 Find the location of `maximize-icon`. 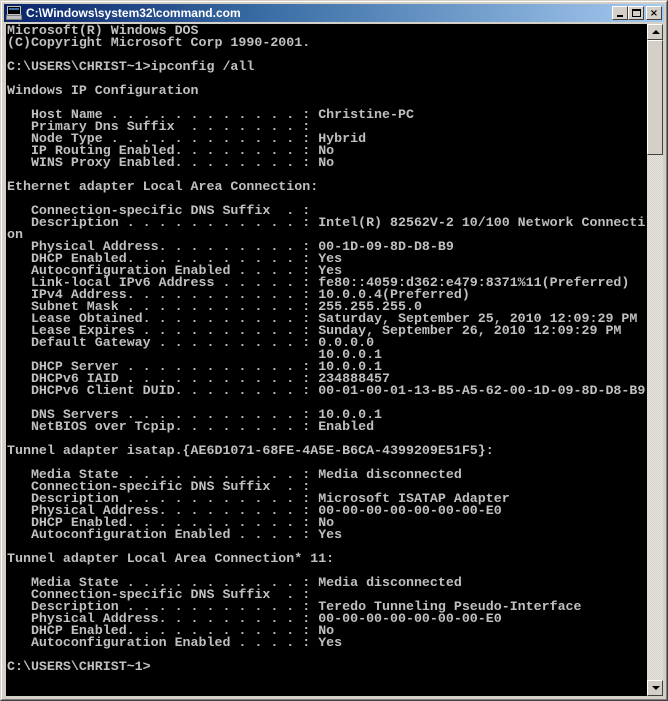

maximize-icon is located at coordinates (636, 13).